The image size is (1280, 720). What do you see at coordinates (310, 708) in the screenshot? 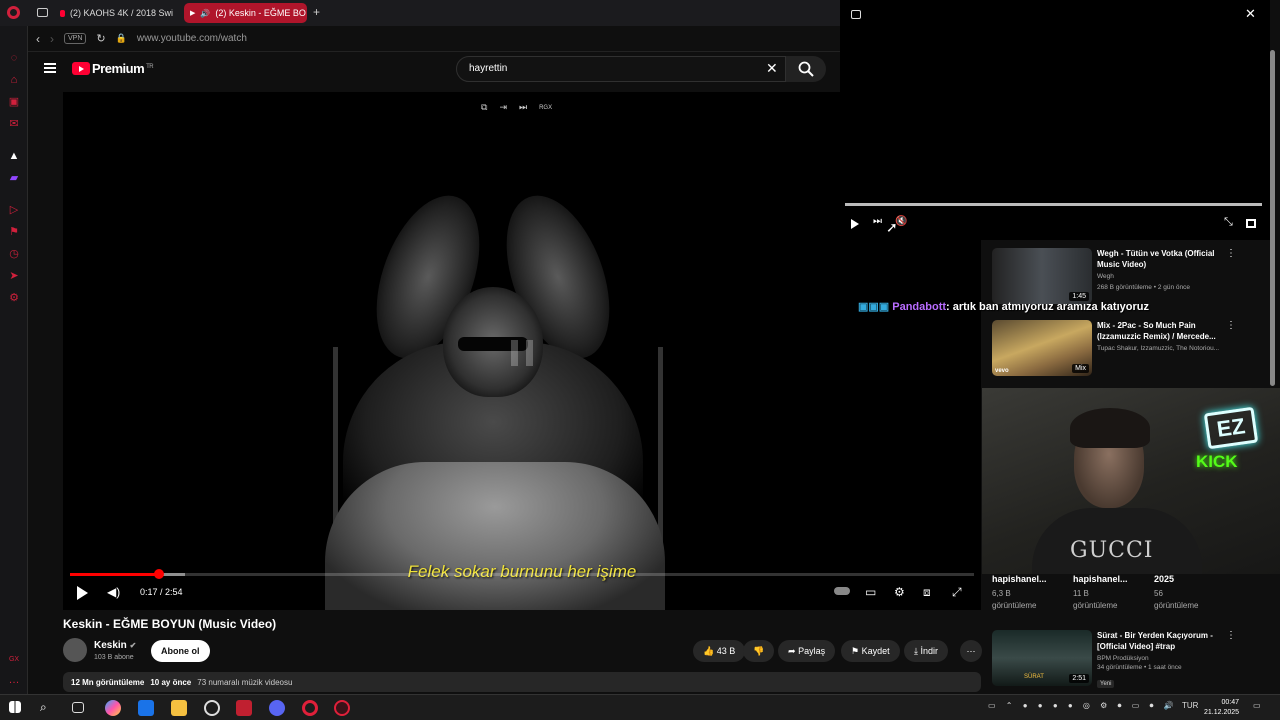
I see `opera-icon` at bounding box center [310, 708].